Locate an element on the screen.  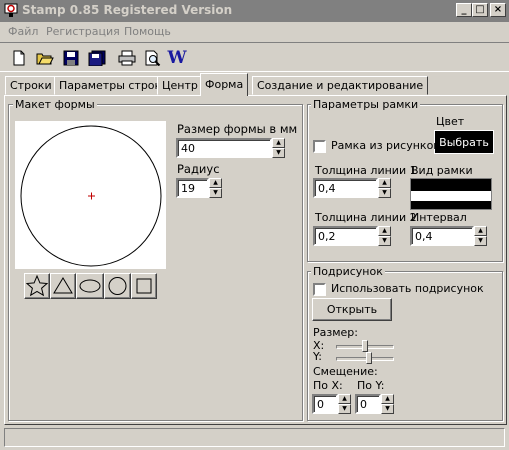
color-label: Цвет is located at coordinates (450, 121).